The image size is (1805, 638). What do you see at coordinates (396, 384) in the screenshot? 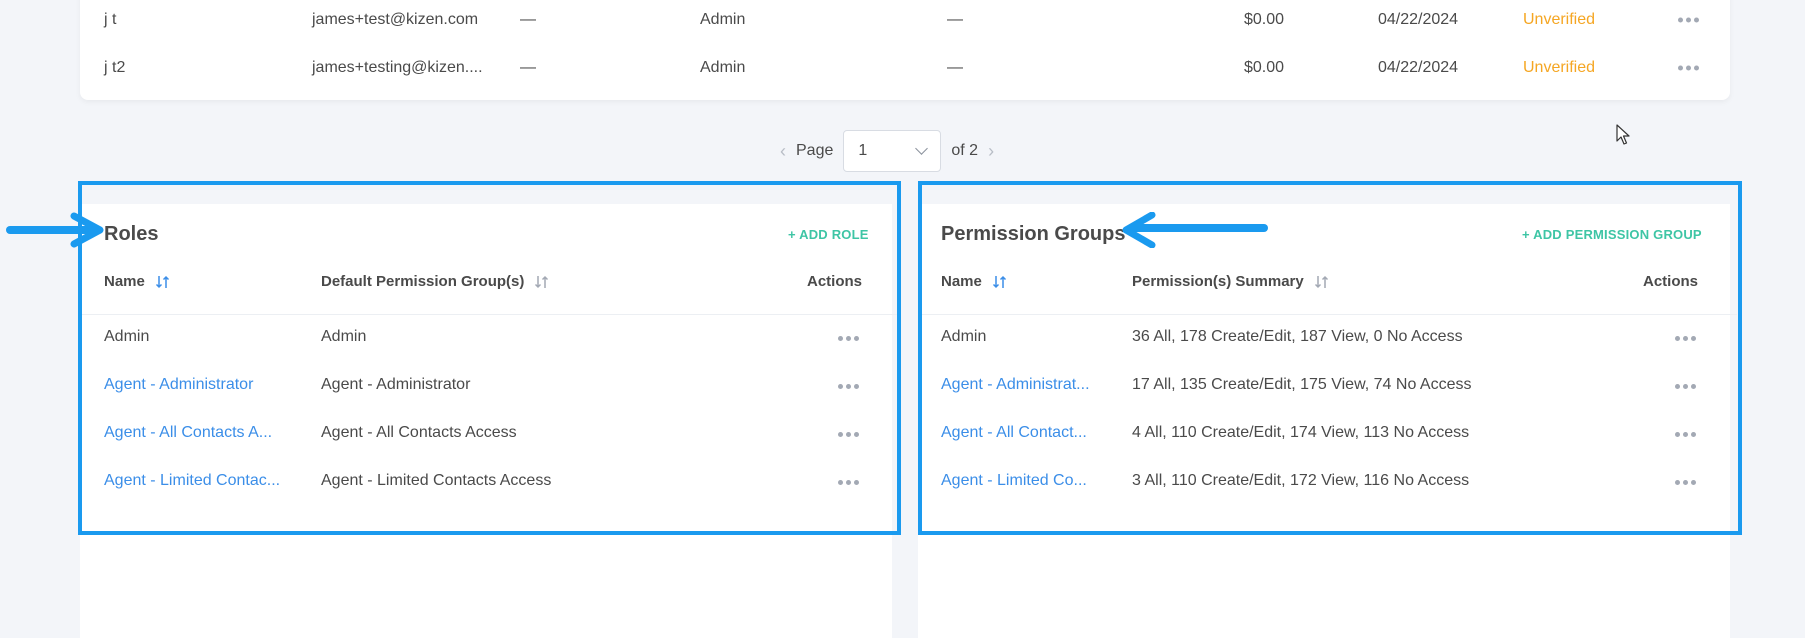
I see `role-group: Agent - Administrator` at bounding box center [396, 384].